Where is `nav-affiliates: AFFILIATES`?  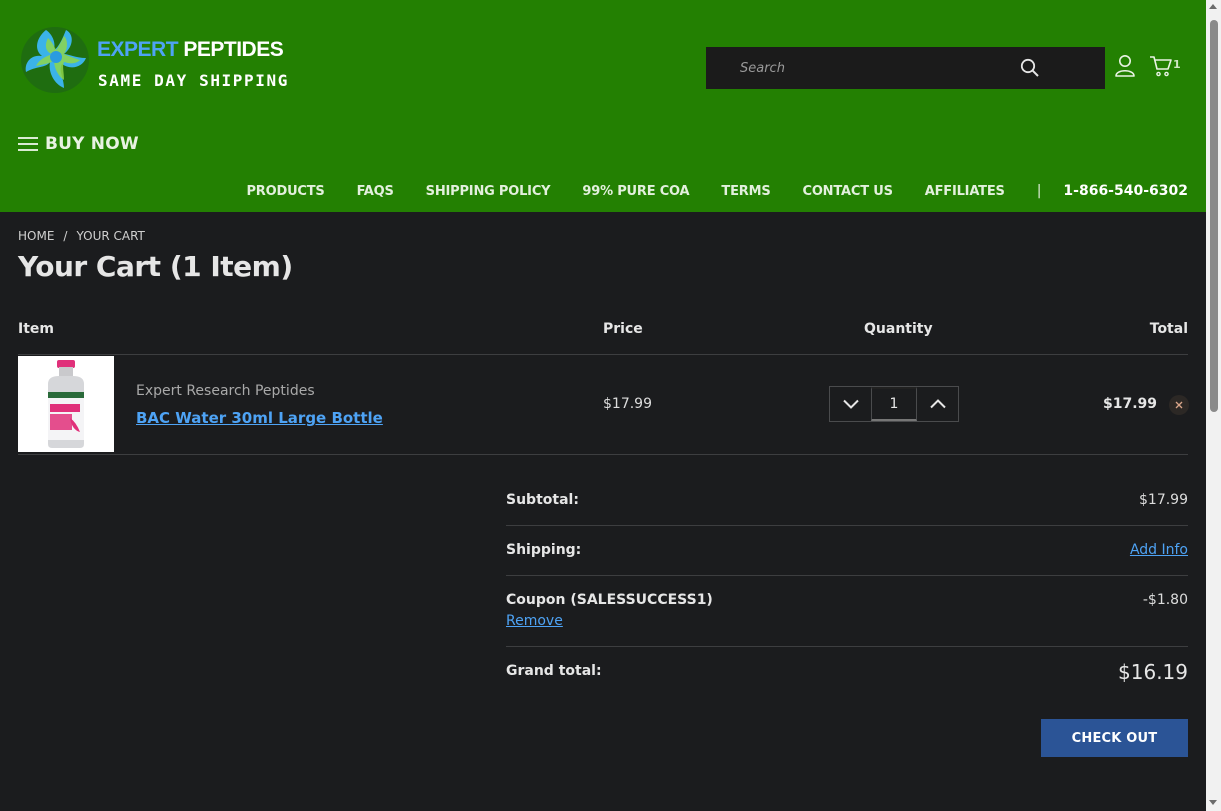 nav-affiliates: AFFILIATES is located at coordinates (965, 191).